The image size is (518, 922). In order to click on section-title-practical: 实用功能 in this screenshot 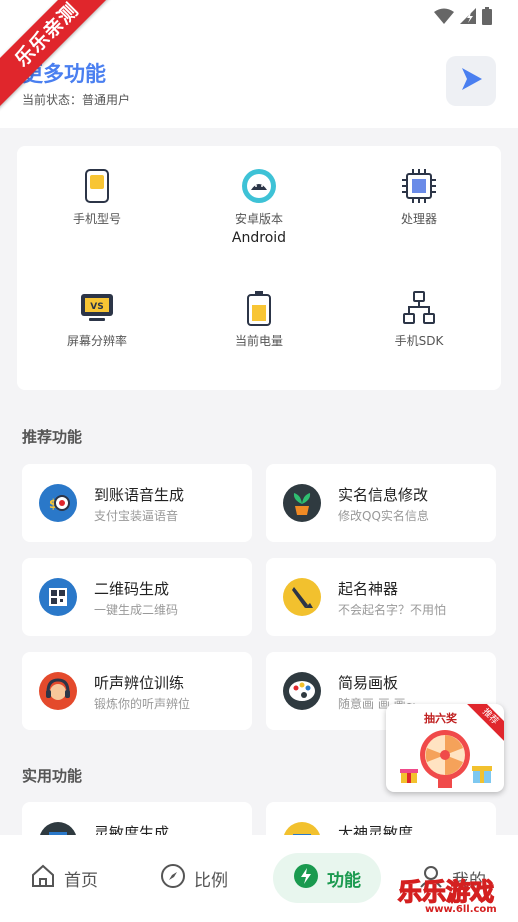, I will do `click(52, 776)`.